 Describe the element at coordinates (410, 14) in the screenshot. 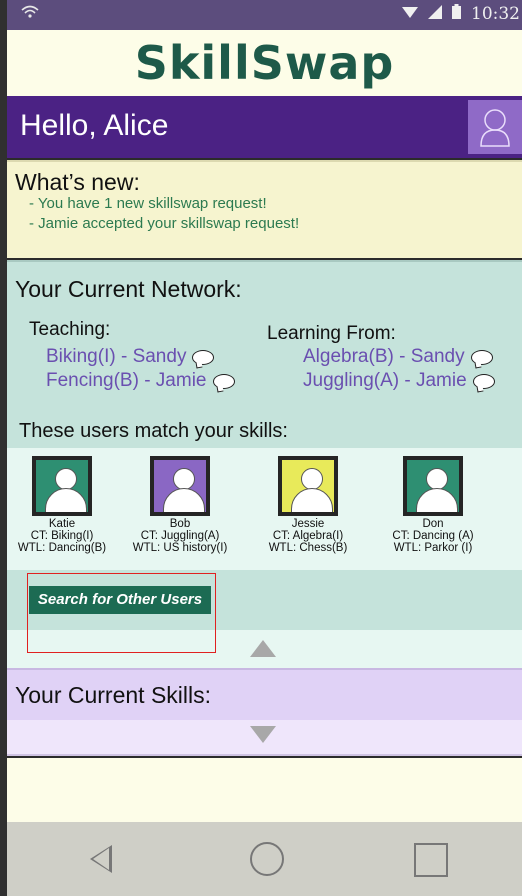

I see `wifi-full-icon` at that location.